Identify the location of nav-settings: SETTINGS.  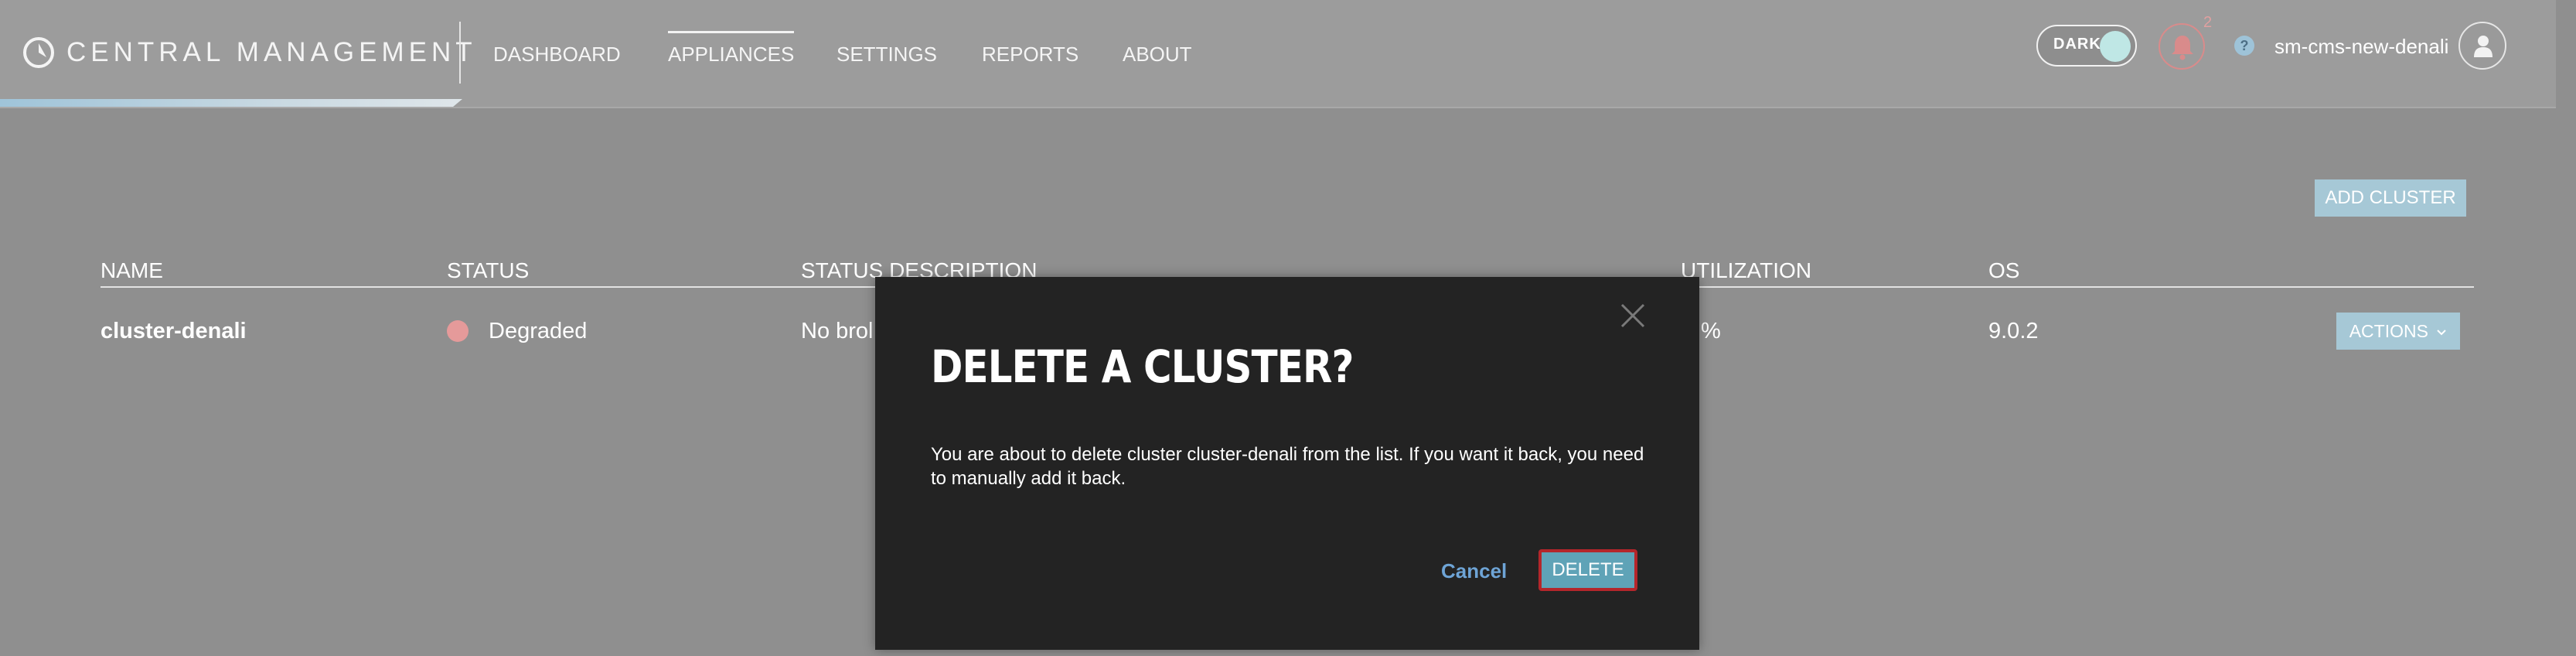
(887, 54).